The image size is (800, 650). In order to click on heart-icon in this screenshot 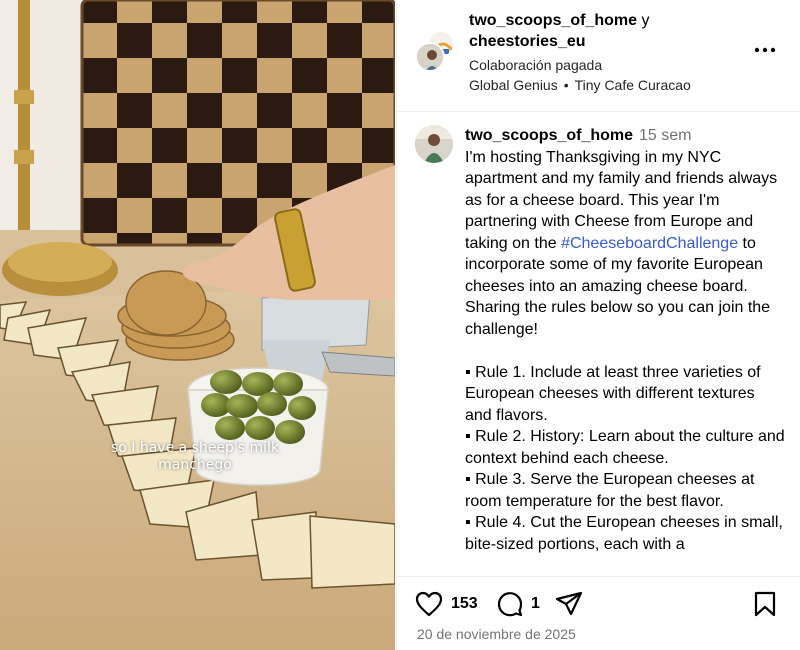, I will do `click(429, 604)`.